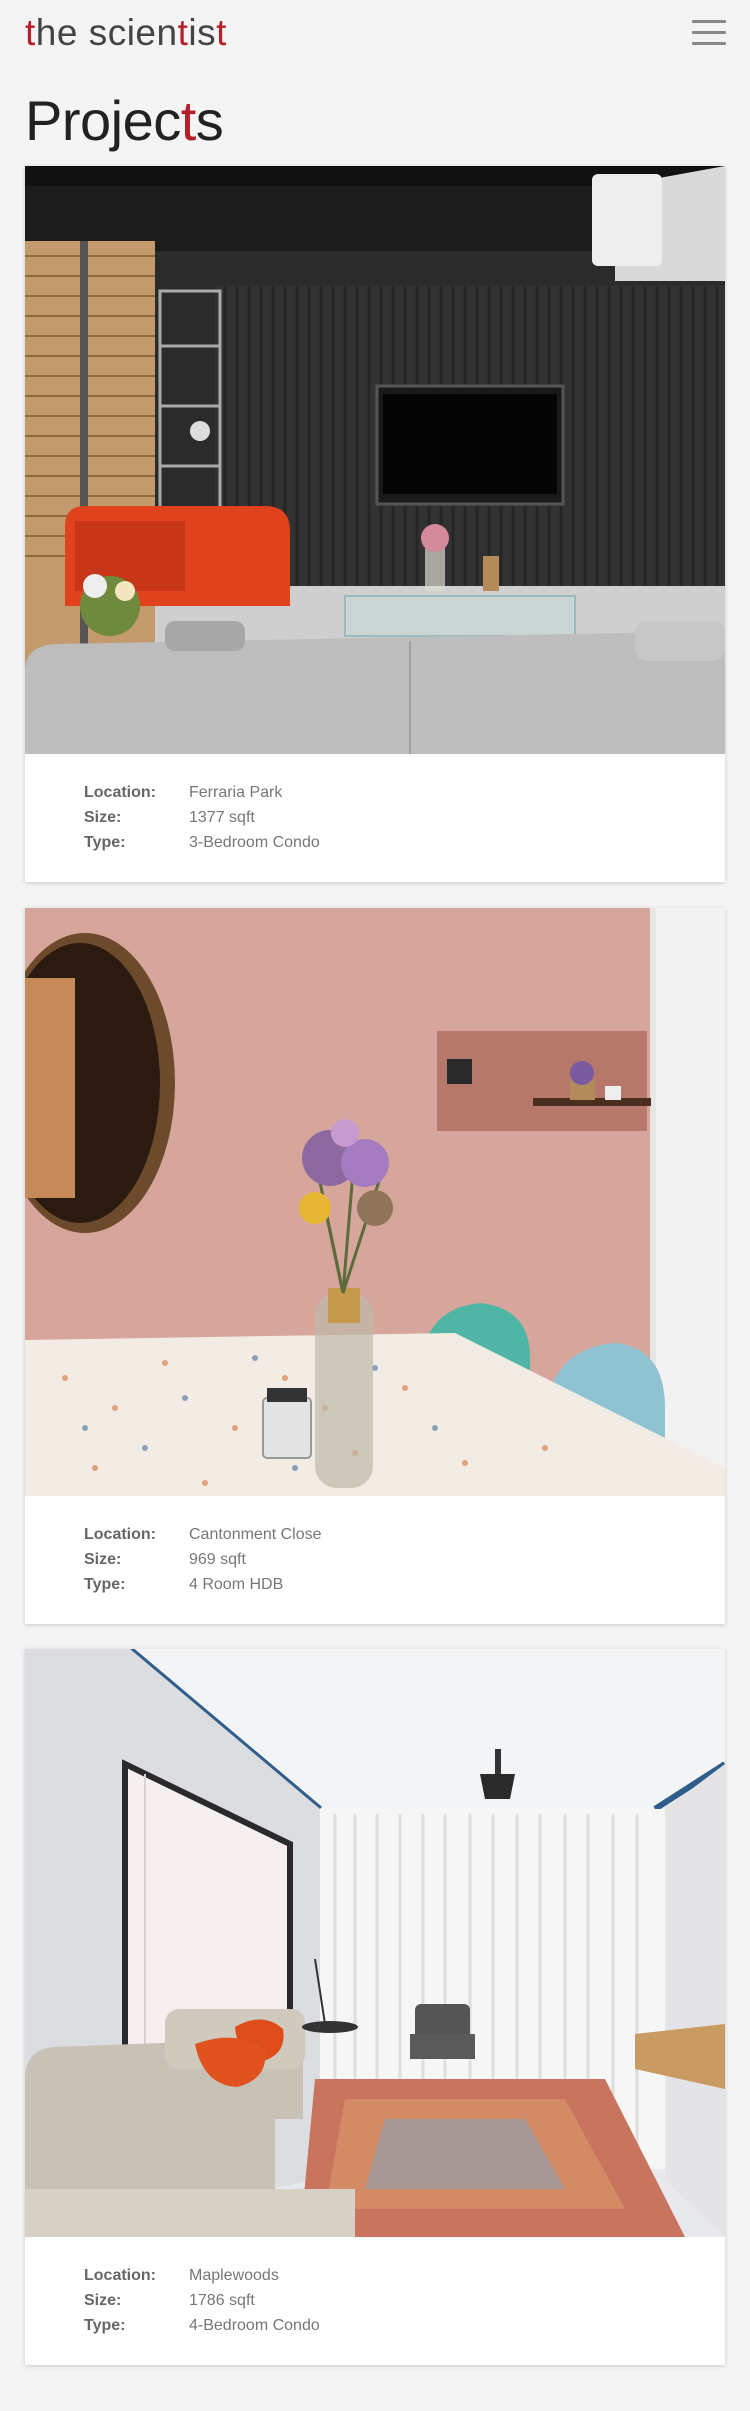  Describe the element at coordinates (124, 120) in the screenshot. I see `page-title: Projects` at that location.